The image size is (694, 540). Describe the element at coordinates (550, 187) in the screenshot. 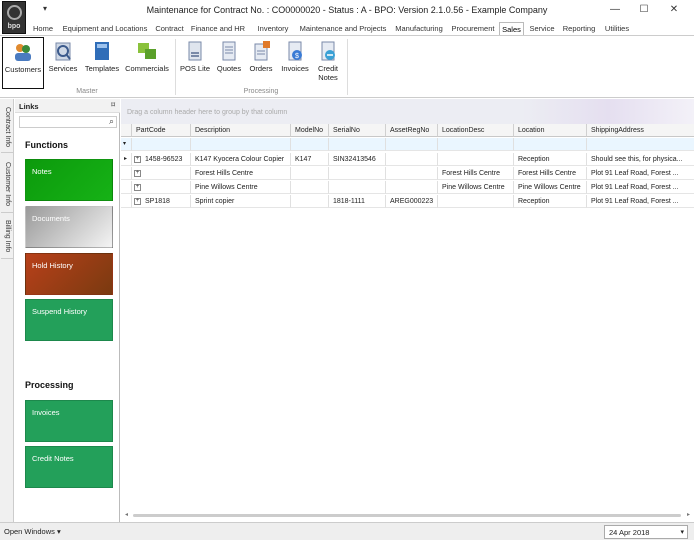

I see `cell-location: Pine Willows Centre` at that location.